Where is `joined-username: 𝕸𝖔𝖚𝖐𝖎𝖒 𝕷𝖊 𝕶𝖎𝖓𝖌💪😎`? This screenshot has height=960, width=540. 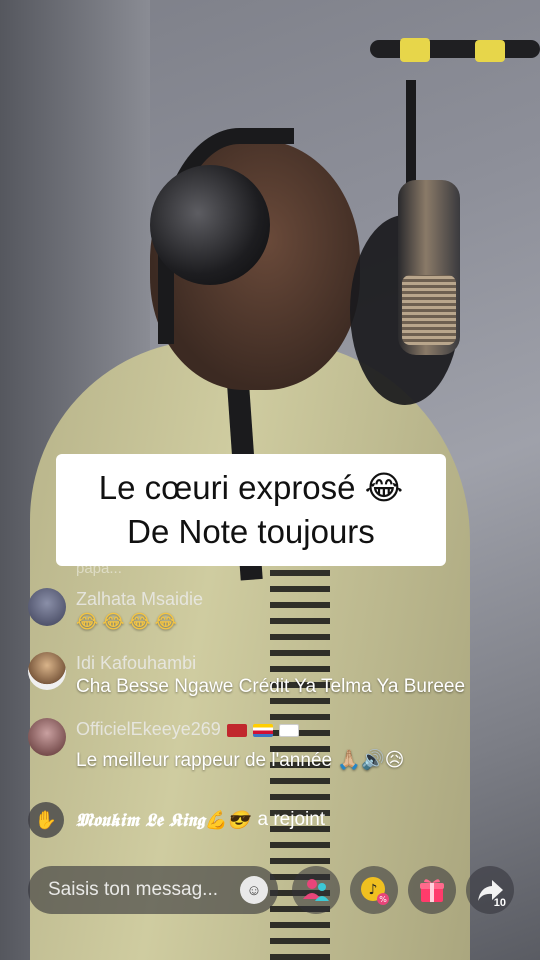 joined-username: 𝕸𝖔𝖚𝖐𝖎𝖒 𝕷𝖊 𝕶𝖎𝖓𝖌💪😎 is located at coordinates (162, 820).